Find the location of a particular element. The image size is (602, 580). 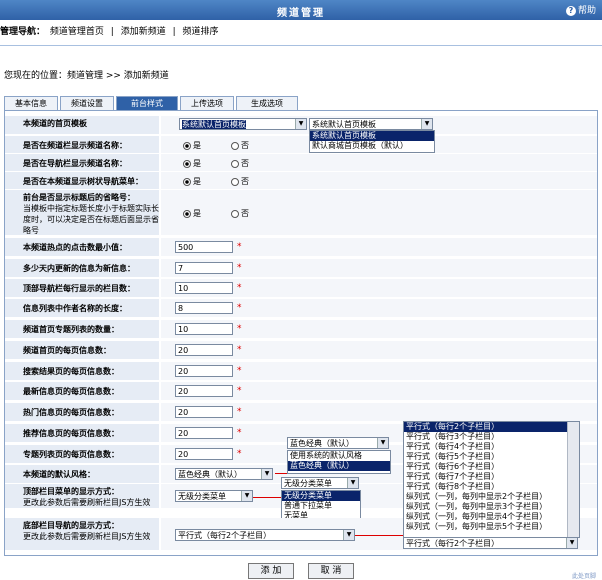

nav-link-add: 添加新频道 is located at coordinates (143, 32).